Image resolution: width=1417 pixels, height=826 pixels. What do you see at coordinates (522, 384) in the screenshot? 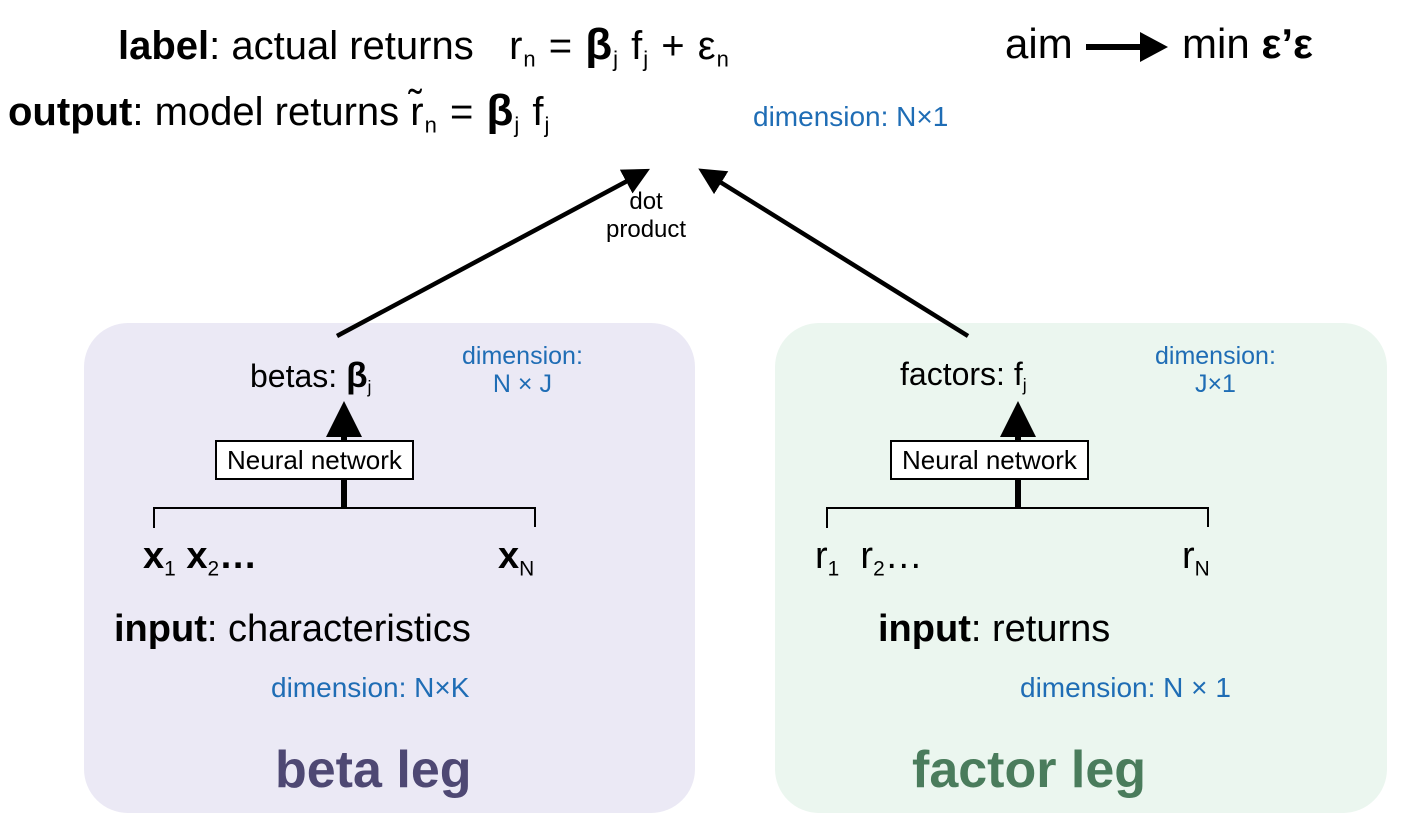
I see `beta-dim-line2: N × J` at bounding box center [522, 384].